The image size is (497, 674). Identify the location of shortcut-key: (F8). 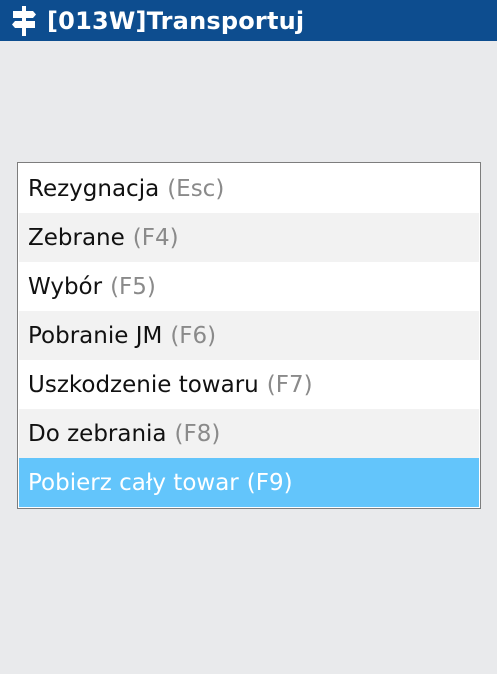
(197, 433).